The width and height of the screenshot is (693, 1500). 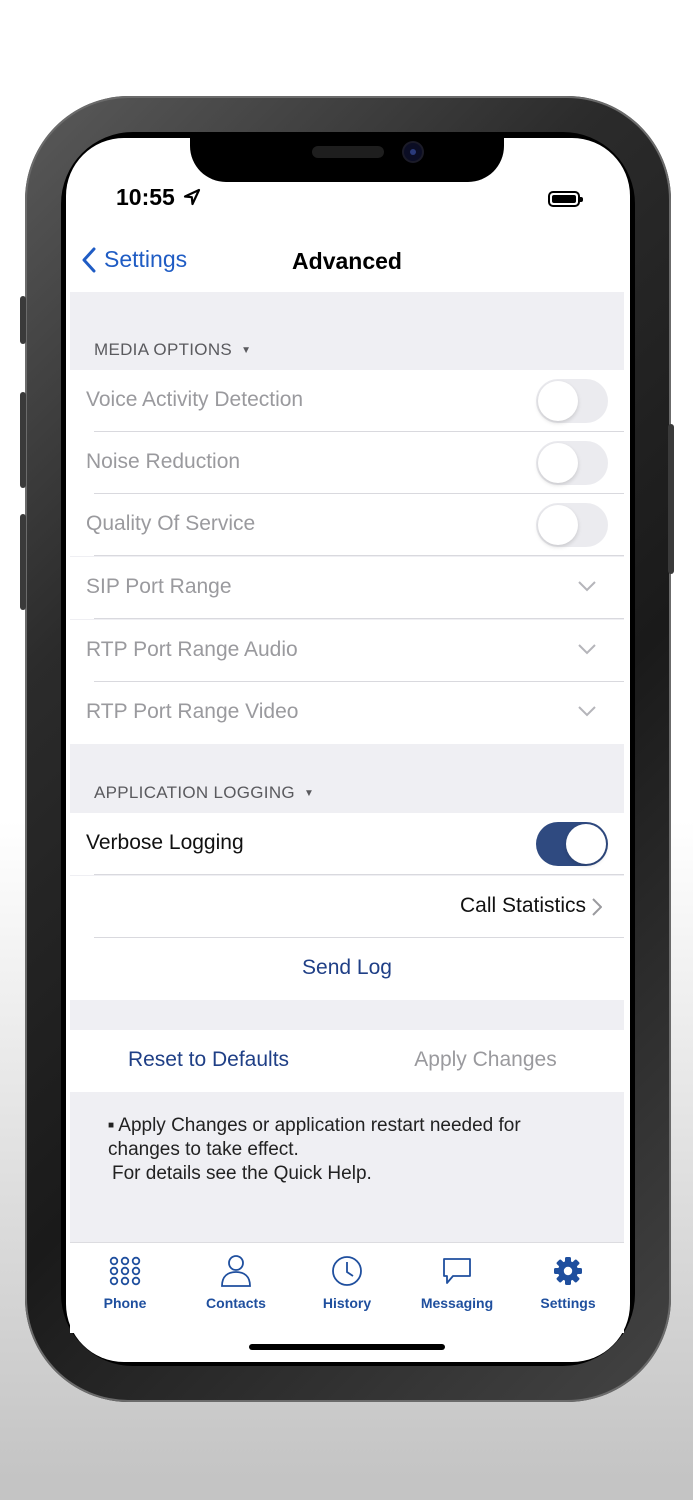 I want to click on row-sip-port-range: SIP Port Range, so click(x=347, y=588).